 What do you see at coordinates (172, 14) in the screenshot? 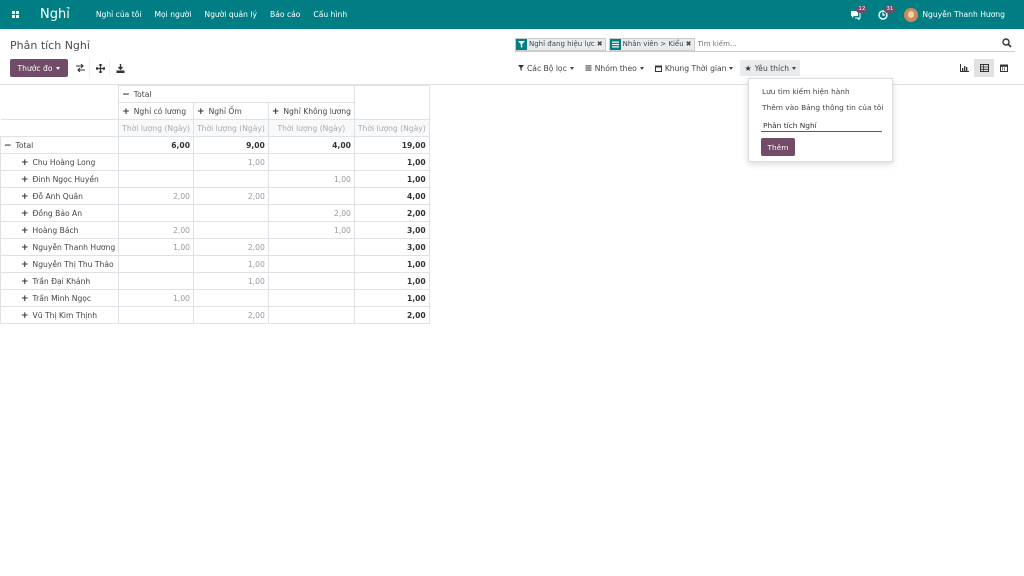
I see `menu-item-everyone: Mọi người` at bounding box center [172, 14].